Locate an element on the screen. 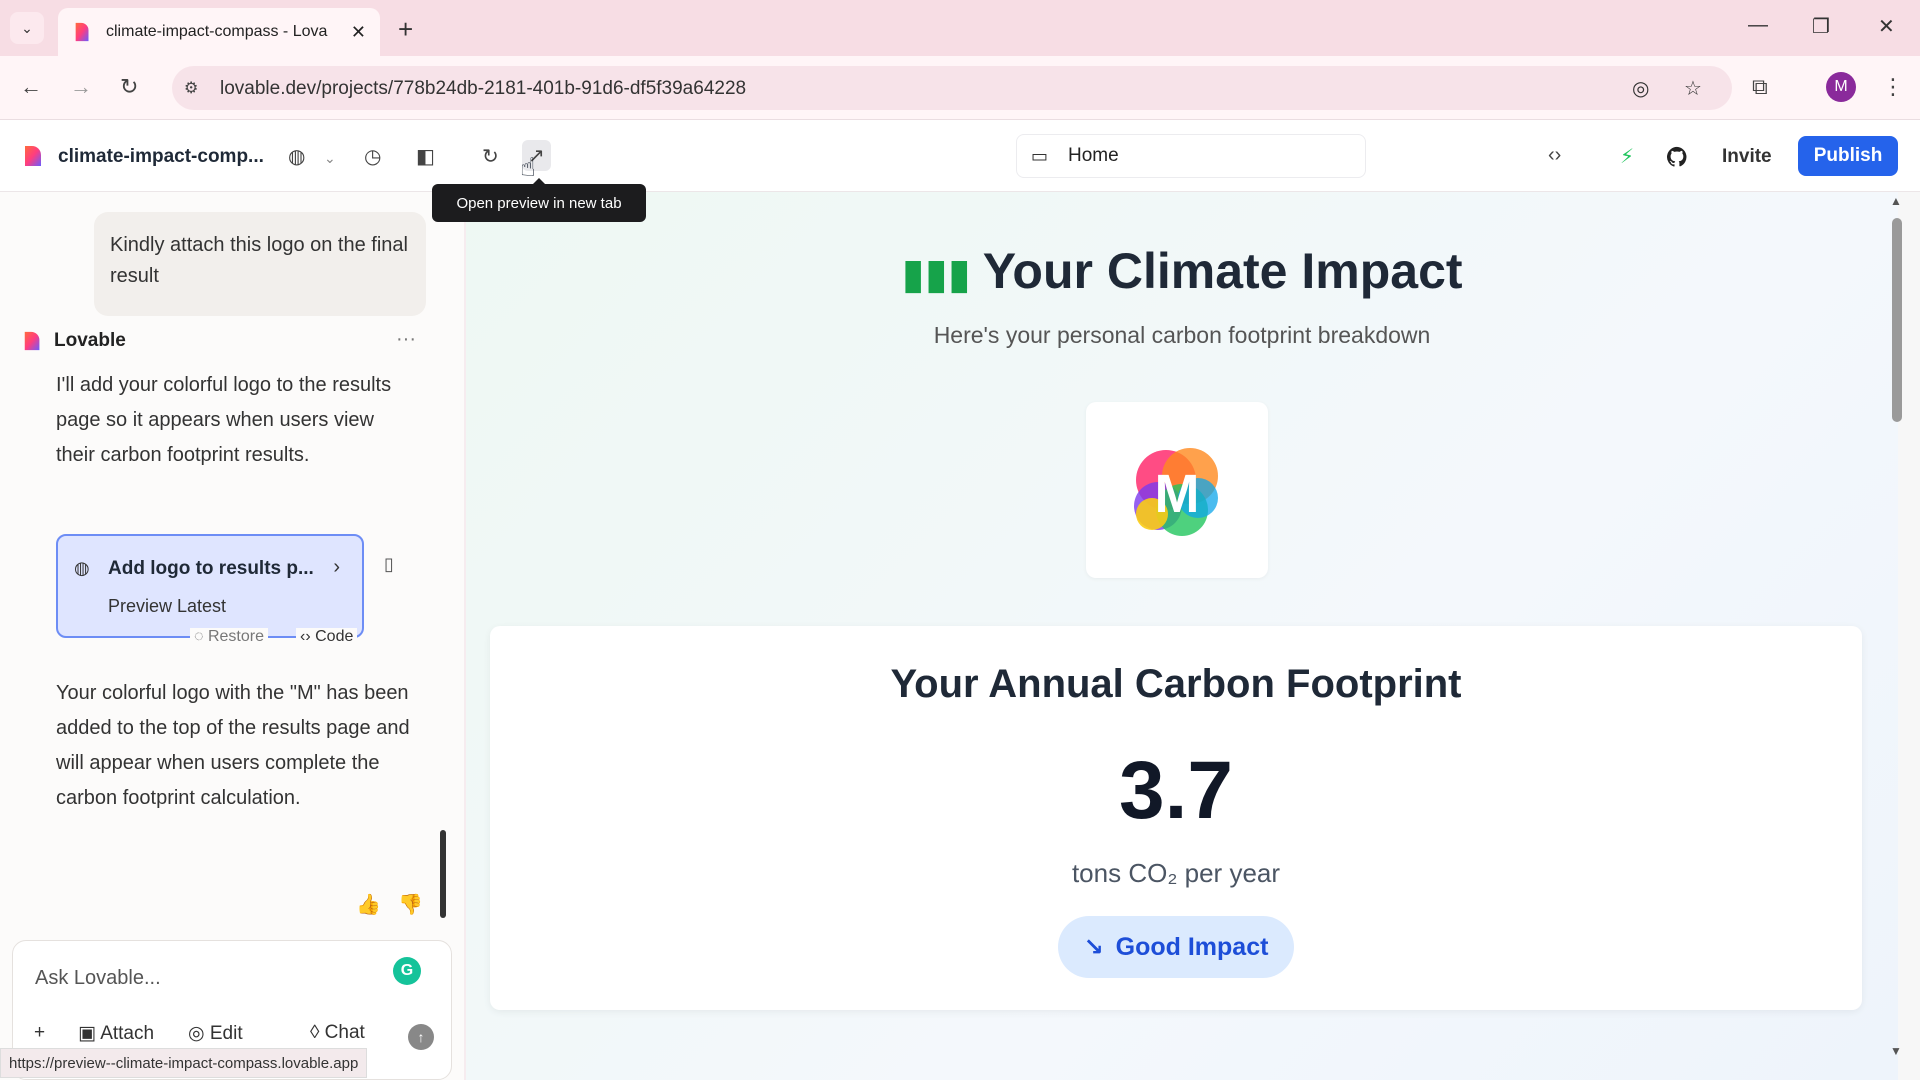 This screenshot has height=1080, width=1920. m-logo-letter: M is located at coordinates (1177, 494).